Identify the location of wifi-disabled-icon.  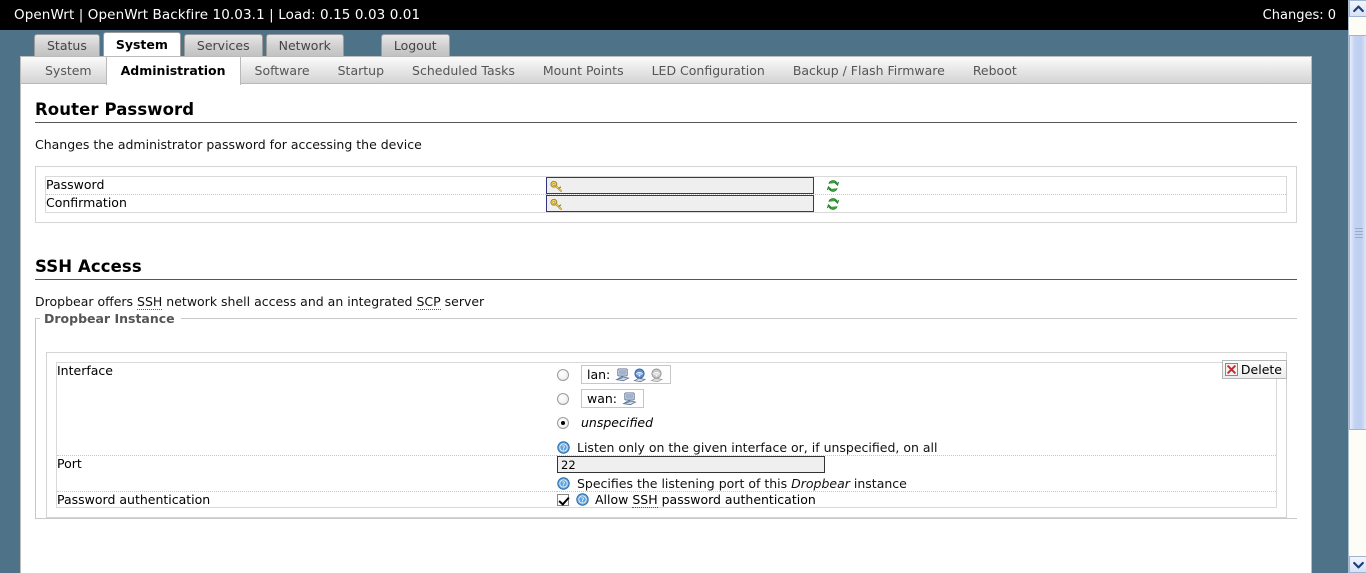
(657, 375).